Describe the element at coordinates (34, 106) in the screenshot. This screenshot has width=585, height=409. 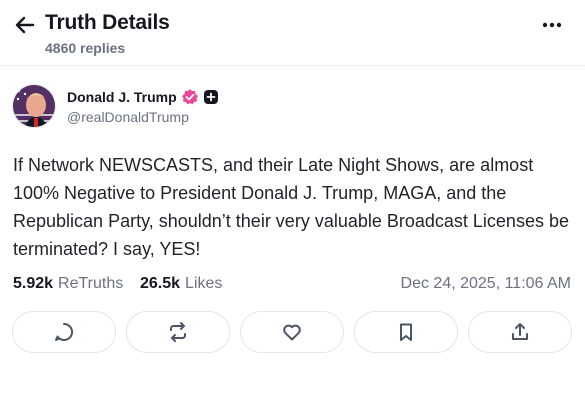
I see `avatar` at that location.